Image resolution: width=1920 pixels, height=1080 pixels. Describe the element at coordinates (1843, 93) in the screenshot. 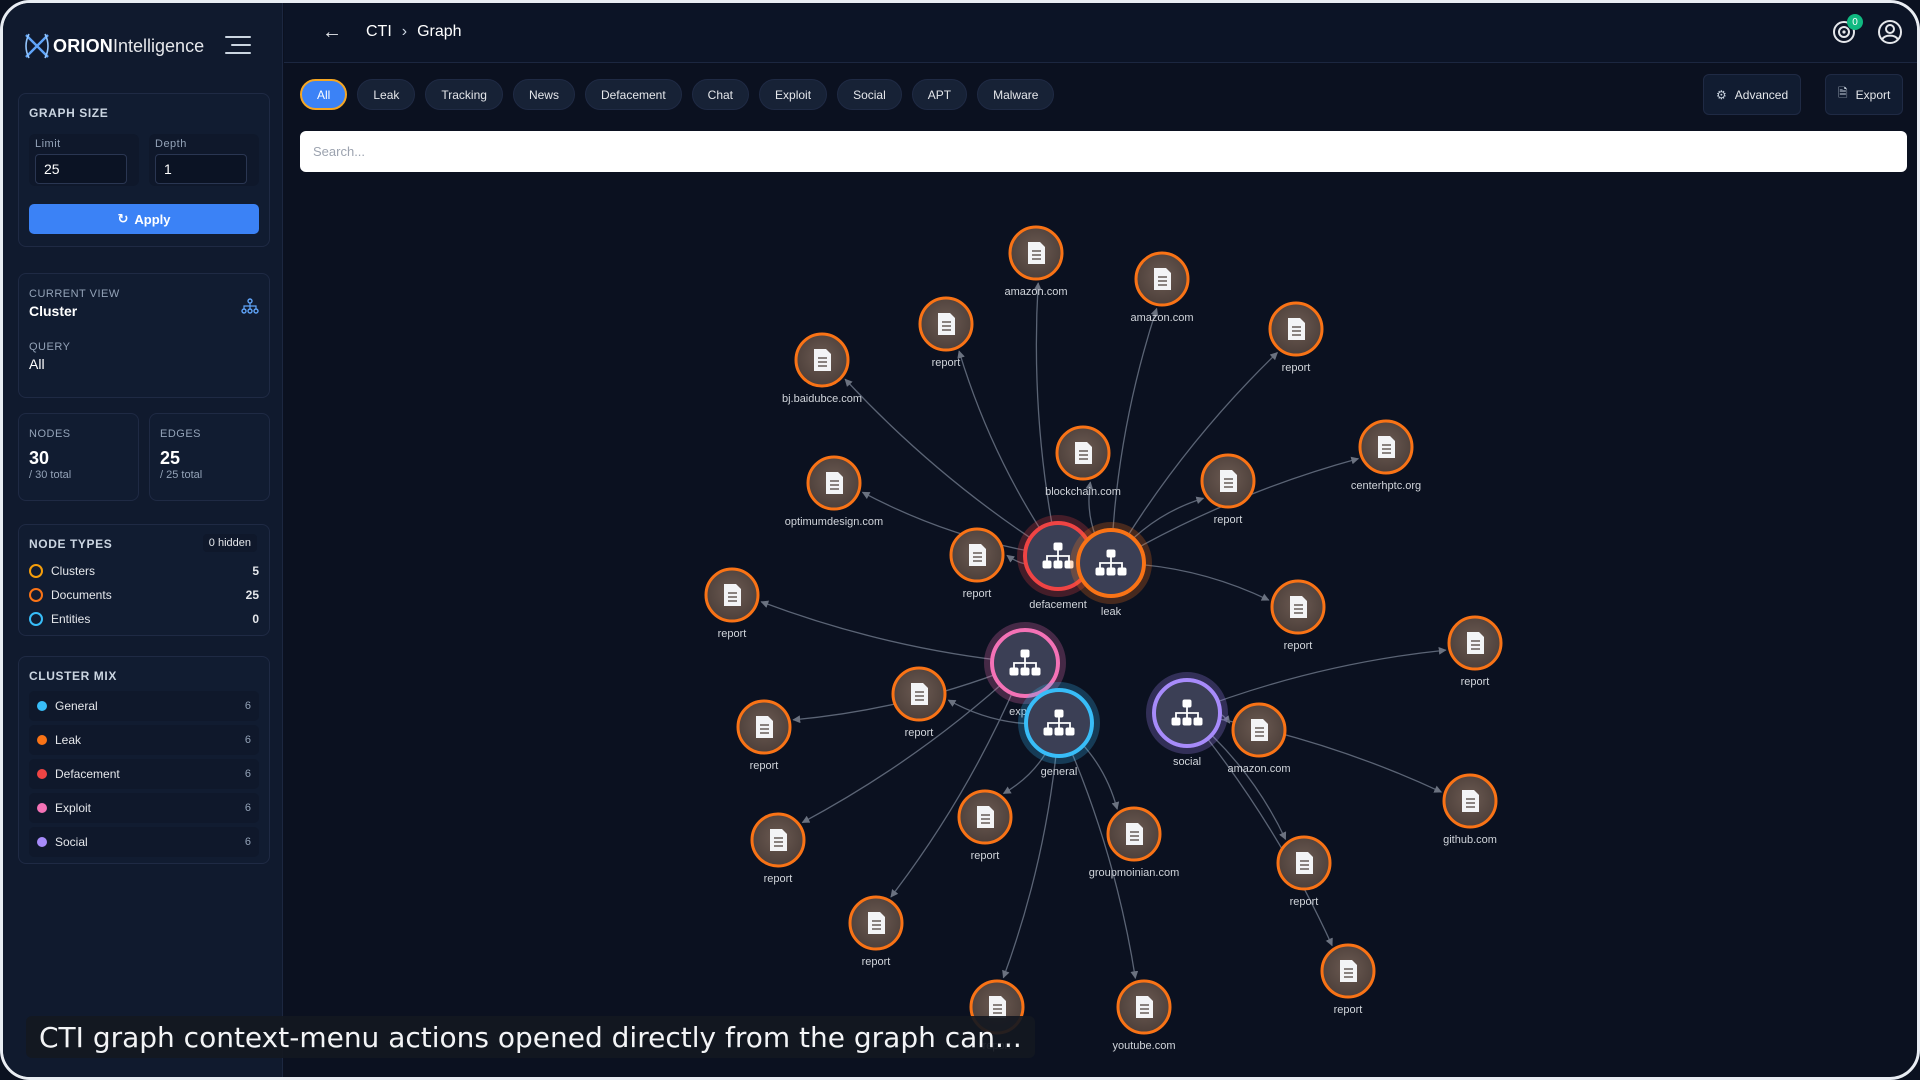

I see `file-export-icon: 🗎` at that location.